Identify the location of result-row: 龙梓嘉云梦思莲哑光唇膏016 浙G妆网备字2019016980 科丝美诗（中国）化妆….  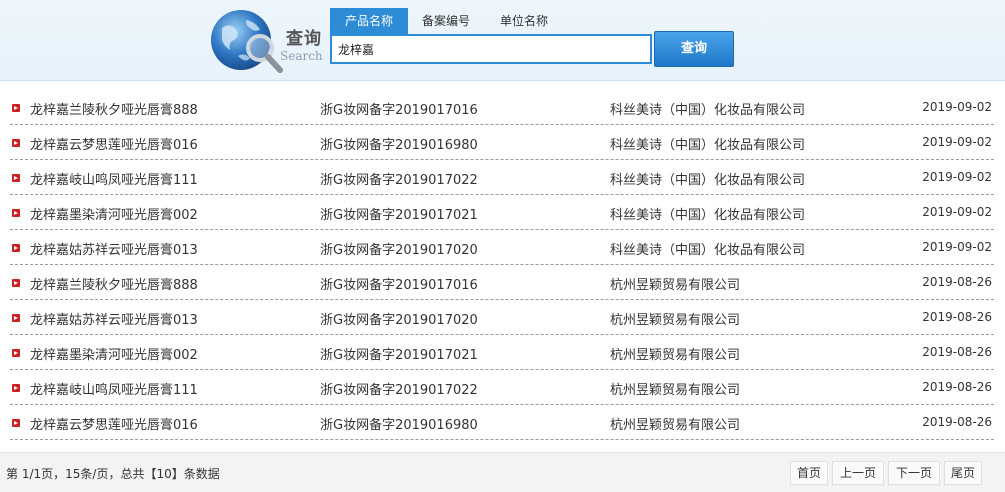
(502, 142).